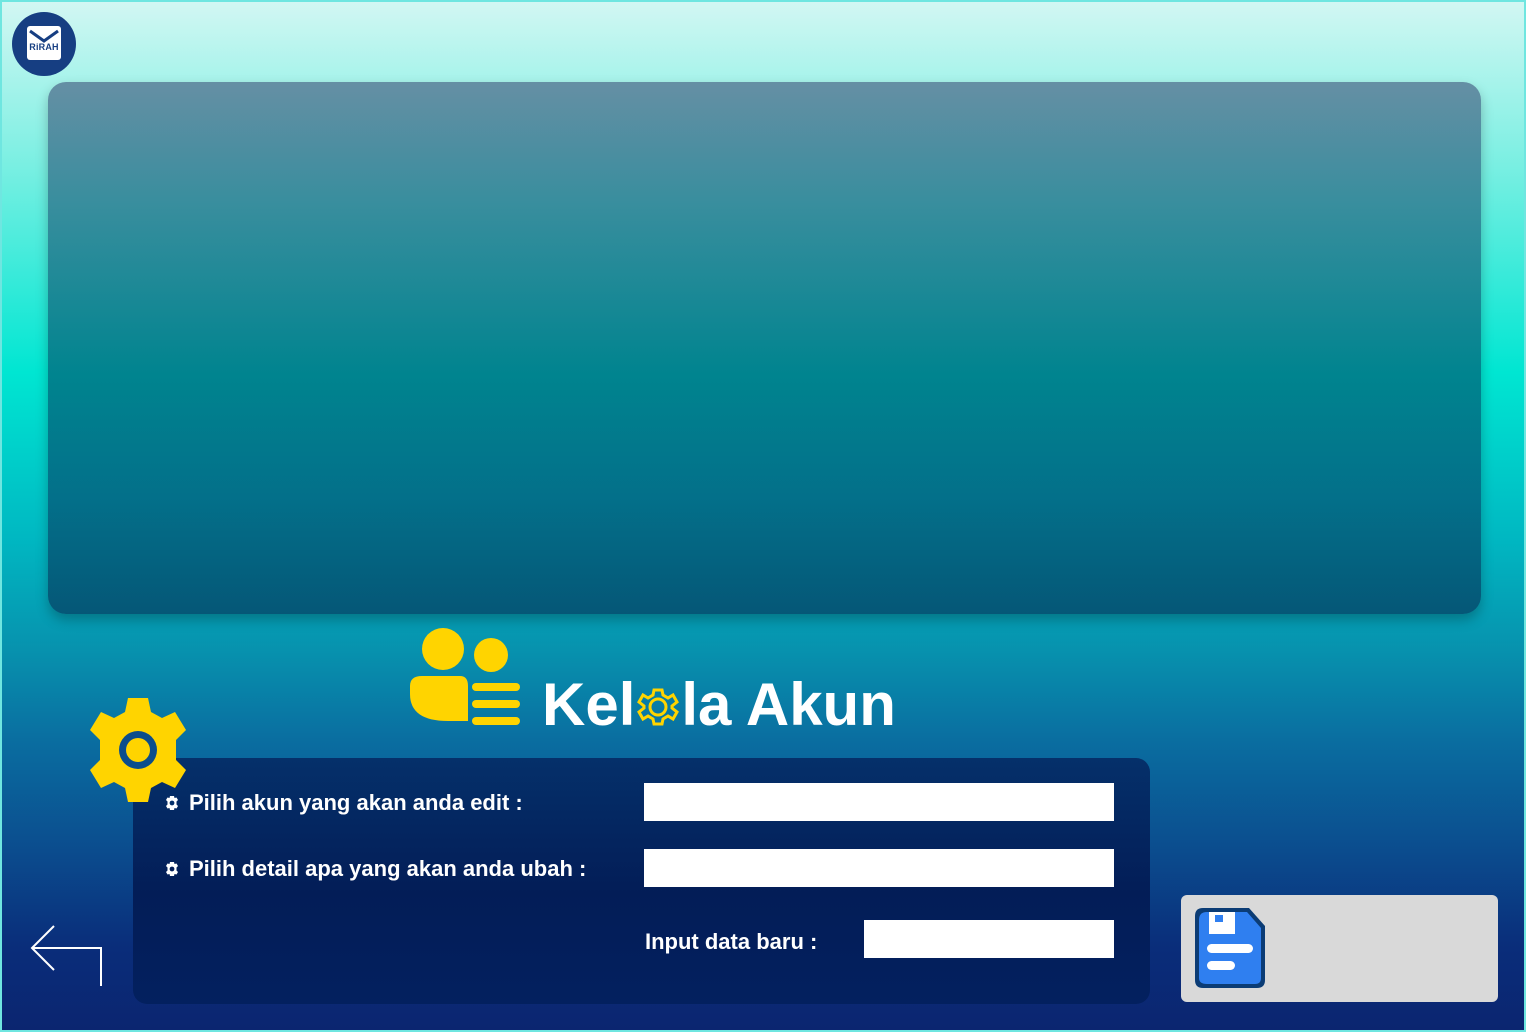 This screenshot has height=1032, width=1526. What do you see at coordinates (68, 957) in the screenshot?
I see `back-arrow-icon` at bounding box center [68, 957].